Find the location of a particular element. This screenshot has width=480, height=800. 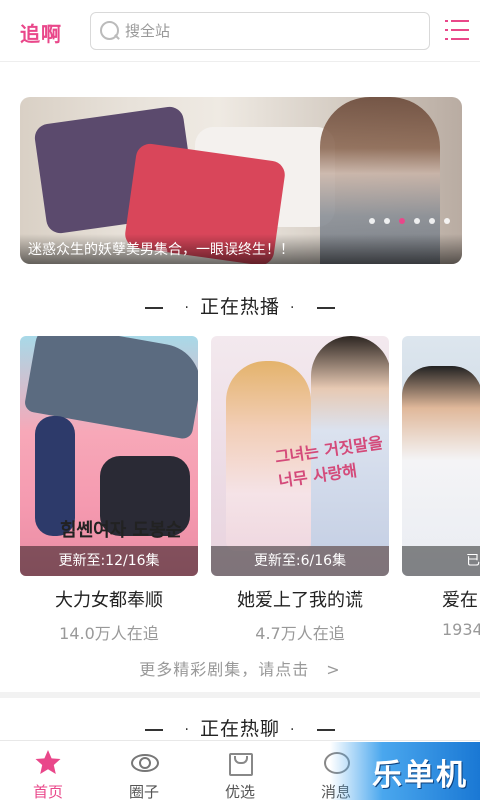

episode-update-label: 已 is located at coordinates (473, 561).